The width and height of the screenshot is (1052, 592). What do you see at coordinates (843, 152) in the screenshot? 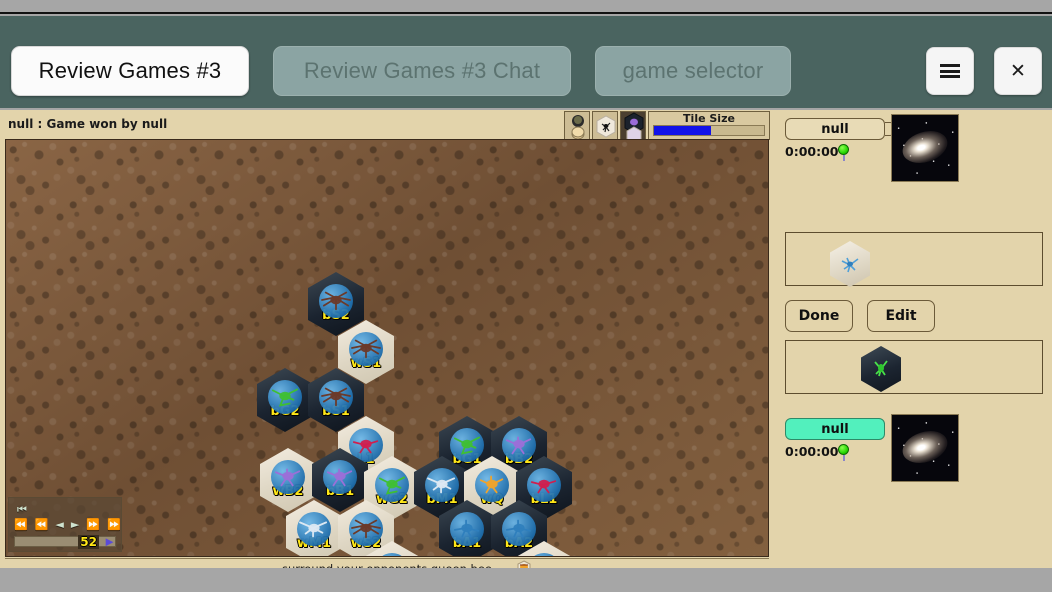
I see `top-player-turn-indicator` at bounding box center [843, 152].